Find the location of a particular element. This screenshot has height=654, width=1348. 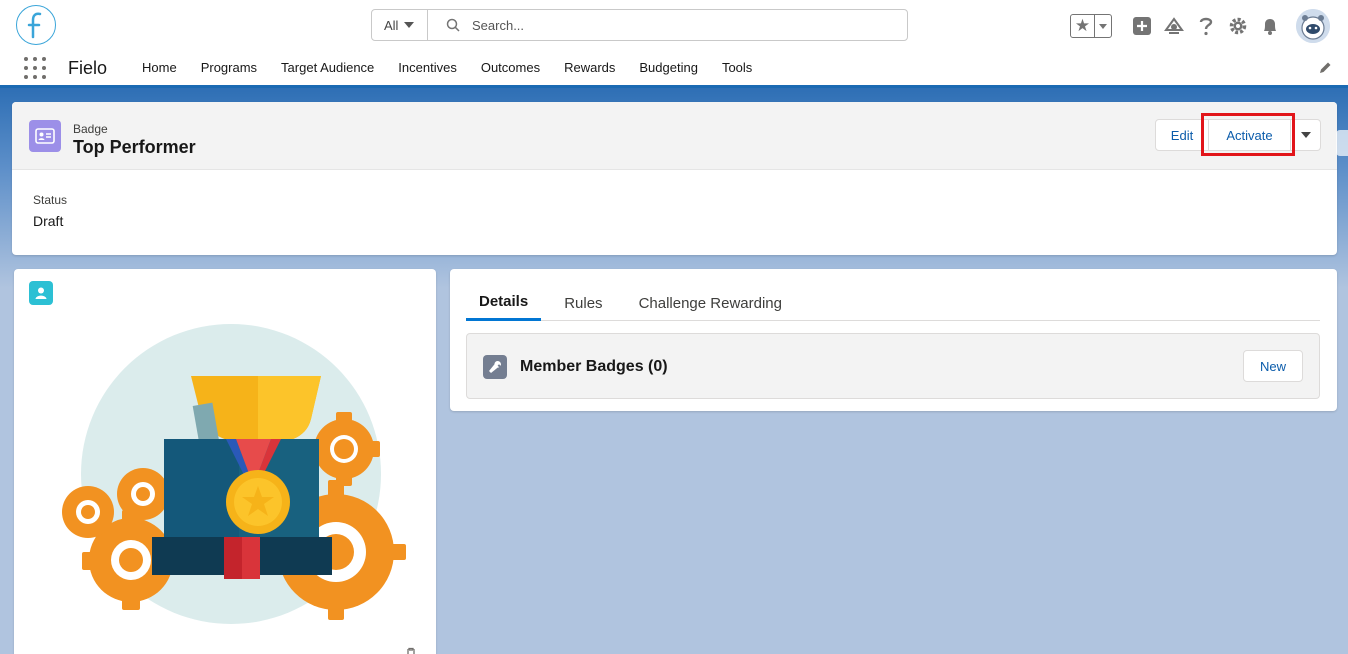

nav-item-home: Home is located at coordinates (159, 67).